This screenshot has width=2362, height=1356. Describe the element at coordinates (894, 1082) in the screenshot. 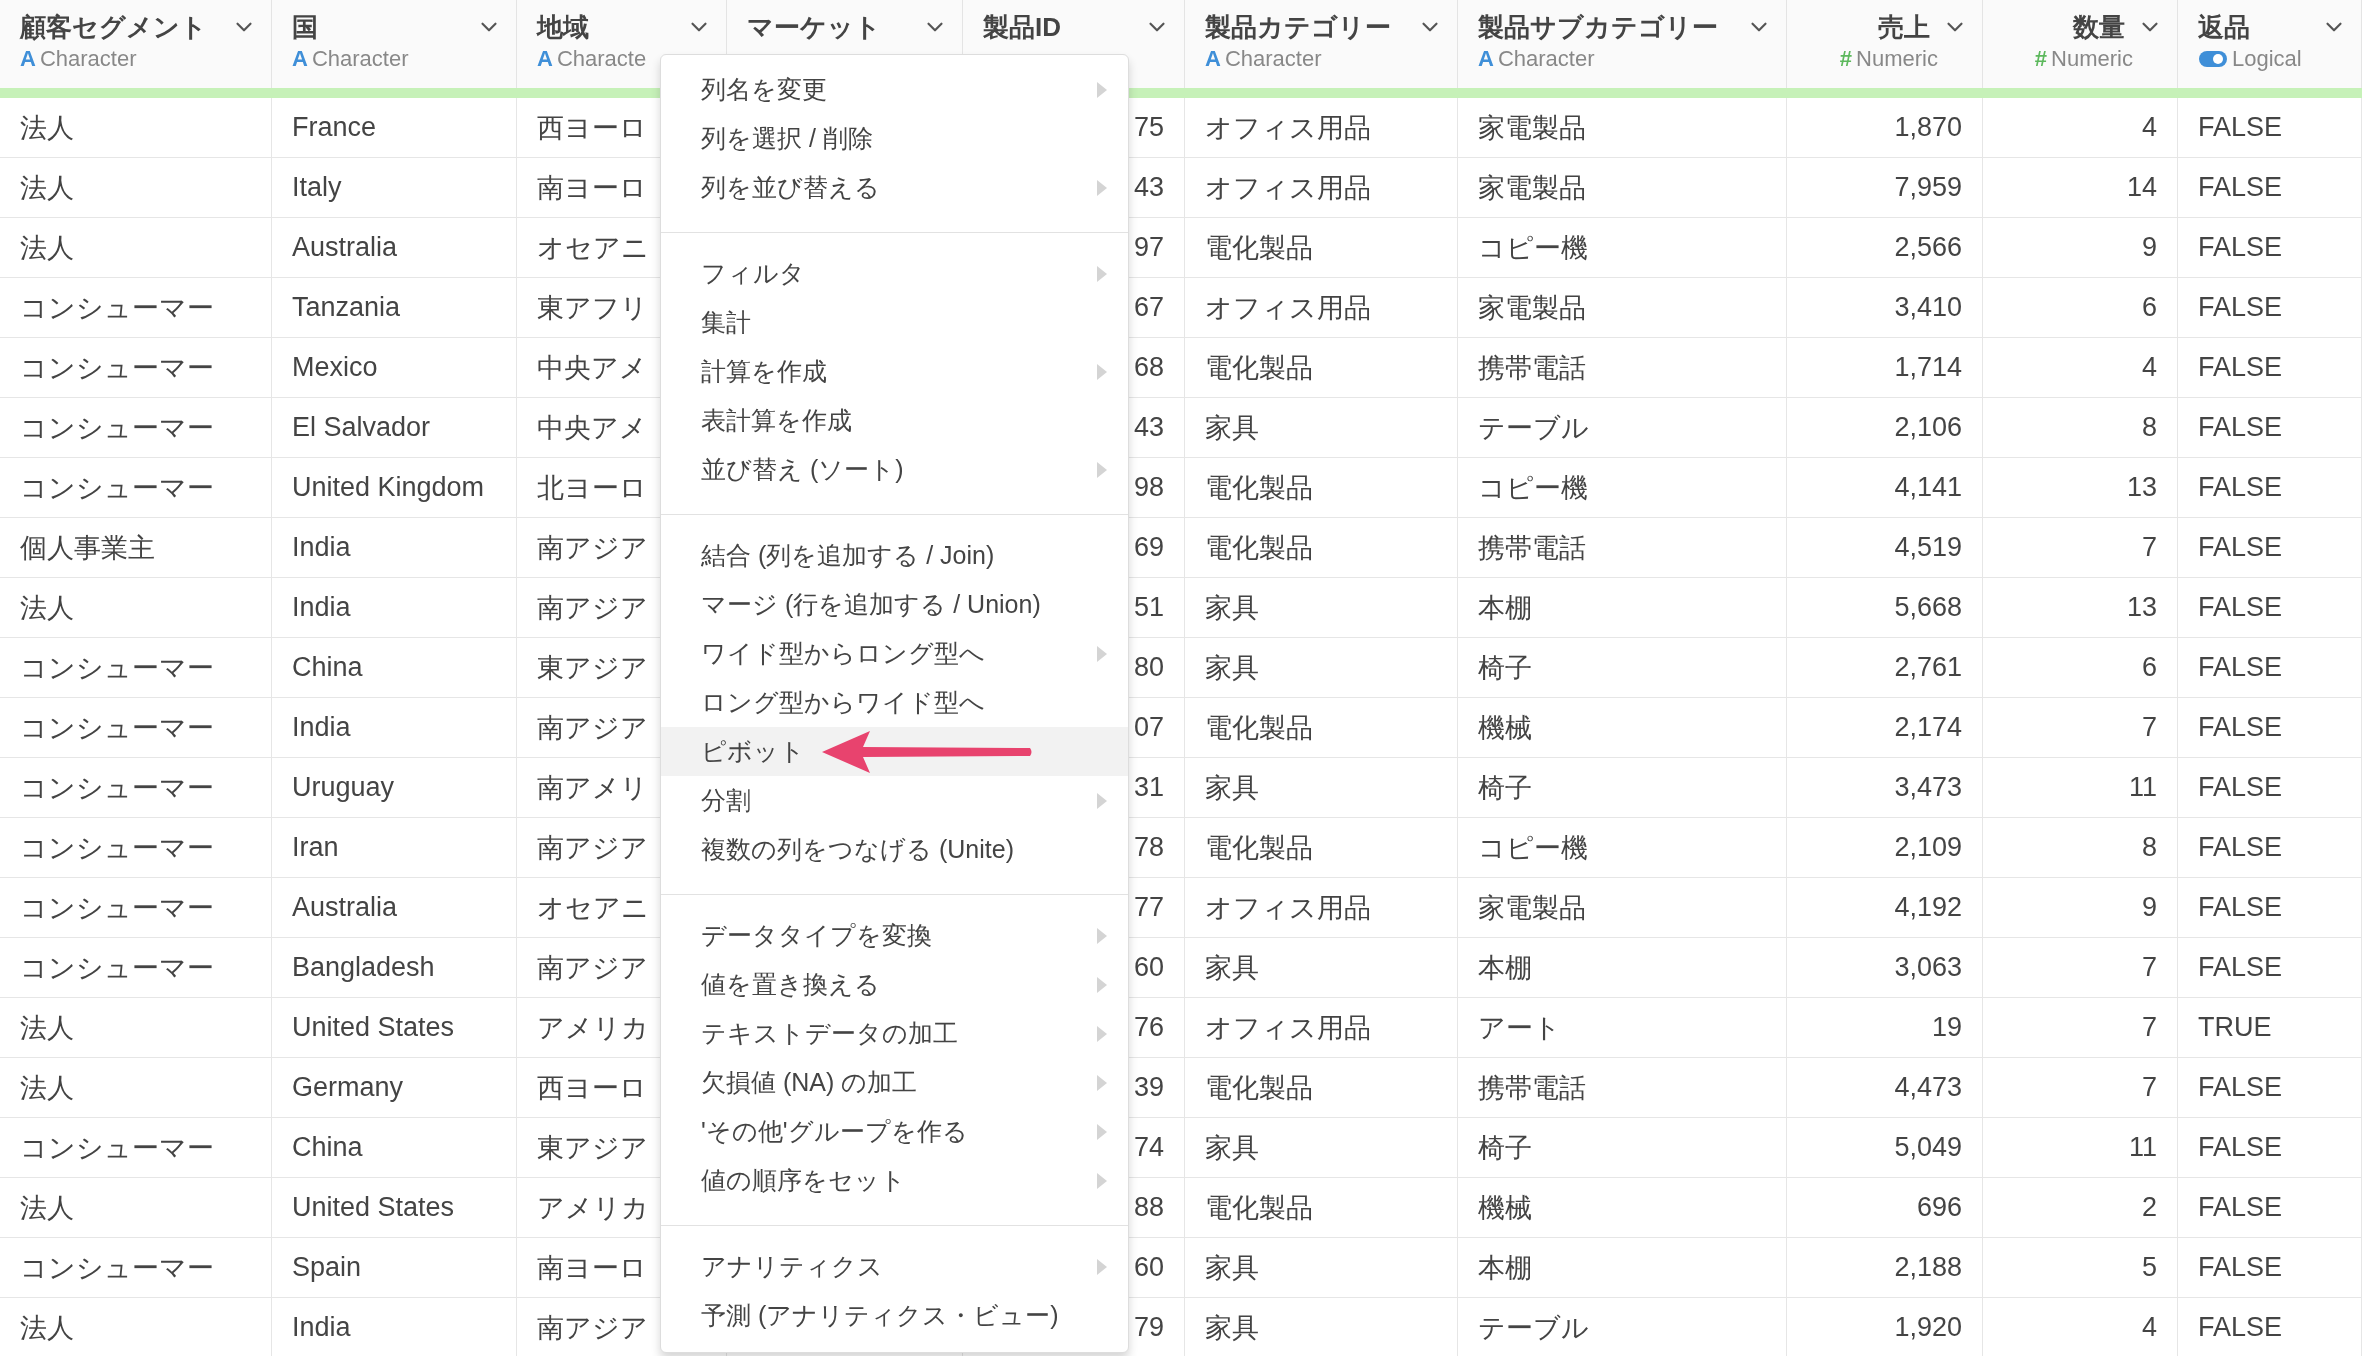

I see `menu-item: 欠損値 (NA) の加工` at that location.